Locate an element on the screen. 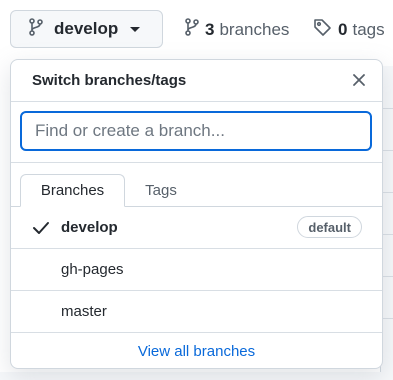 The width and height of the screenshot is (393, 380). tags-count-link: 0 tags is located at coordinates (349, 30).